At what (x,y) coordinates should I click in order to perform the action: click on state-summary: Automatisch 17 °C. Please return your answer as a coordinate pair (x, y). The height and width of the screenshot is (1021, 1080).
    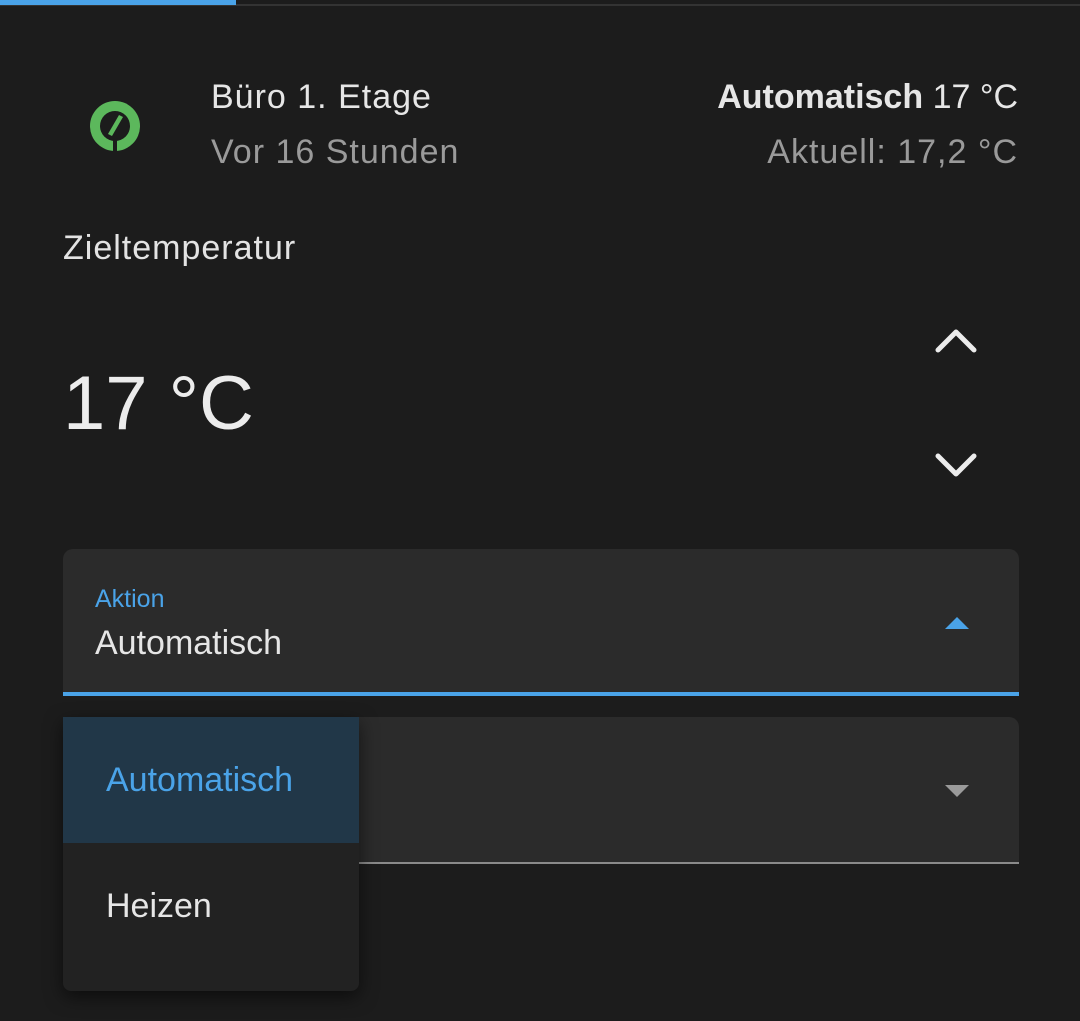
    Looking at the image, I should click on (867, 97).